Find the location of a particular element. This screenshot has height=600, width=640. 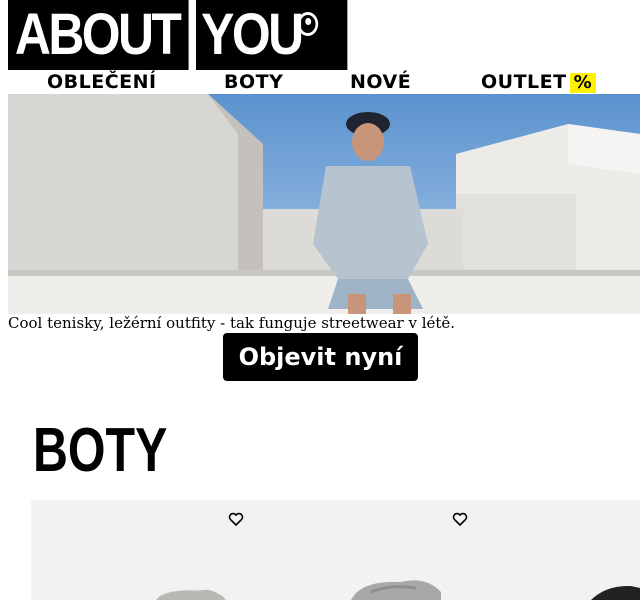

nav-label: OUTLET is located at coordinates (524, 82).